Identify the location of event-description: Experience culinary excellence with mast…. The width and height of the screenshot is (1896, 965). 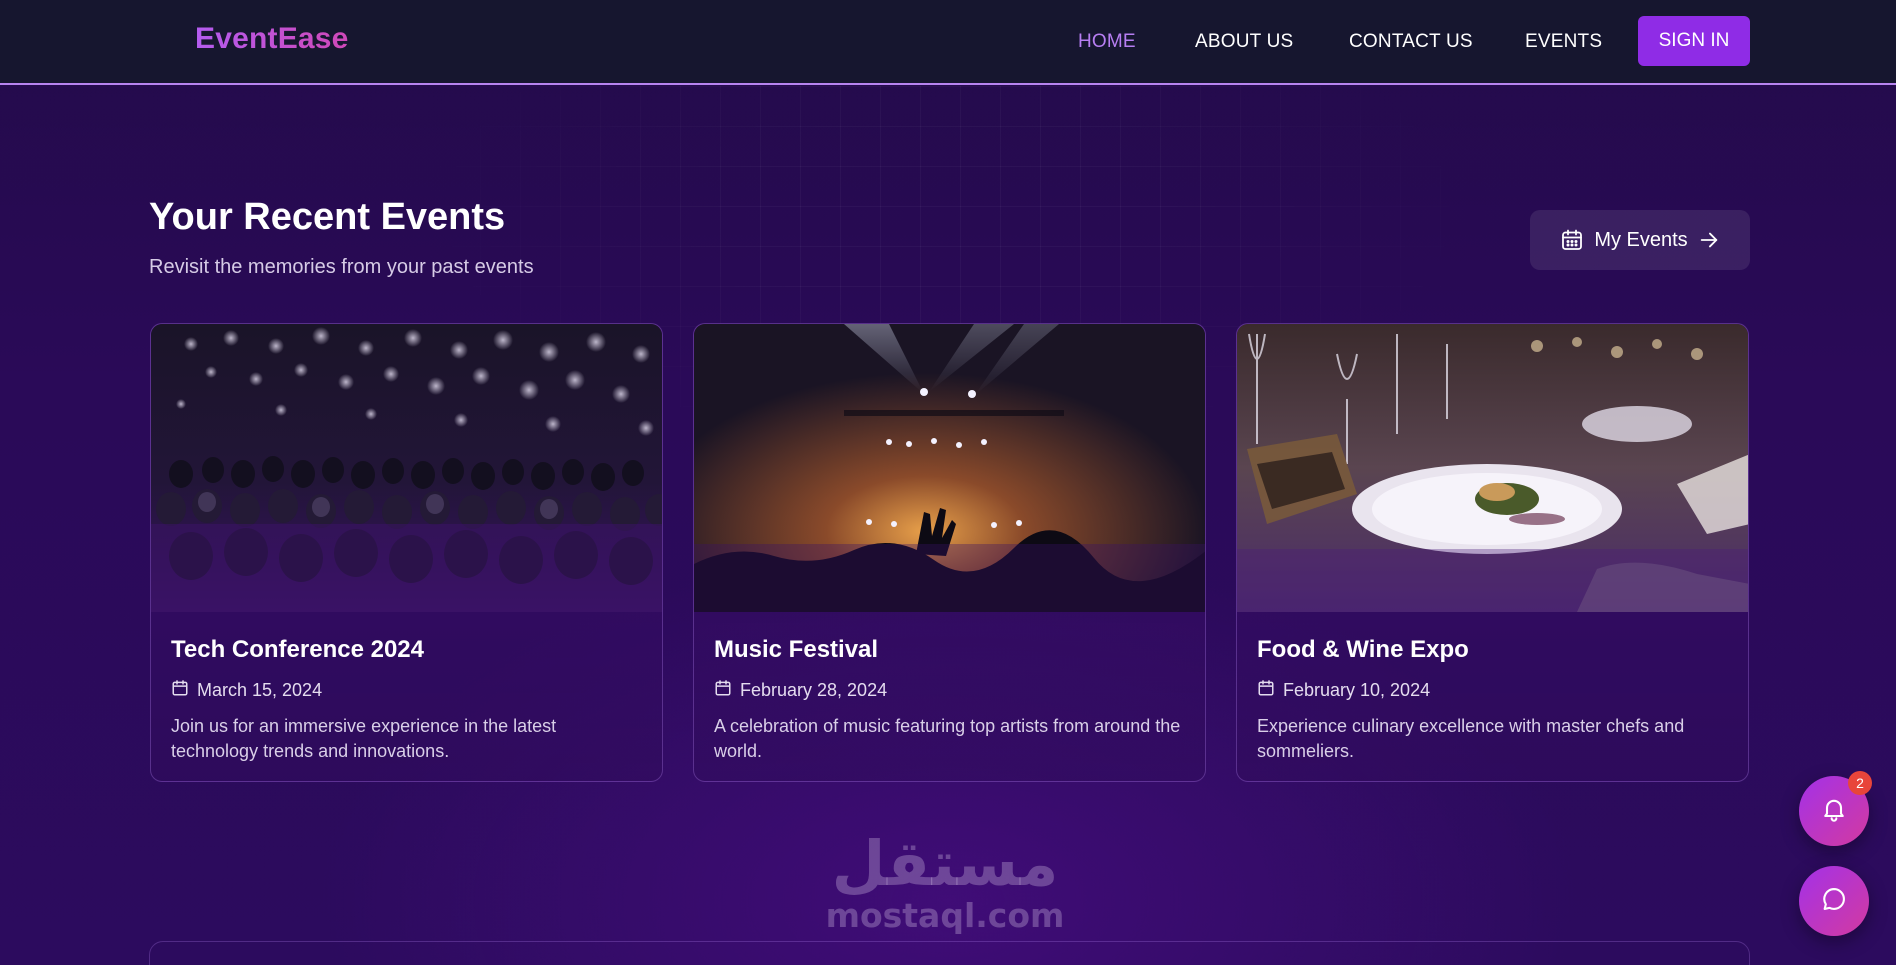
(1471, 738).